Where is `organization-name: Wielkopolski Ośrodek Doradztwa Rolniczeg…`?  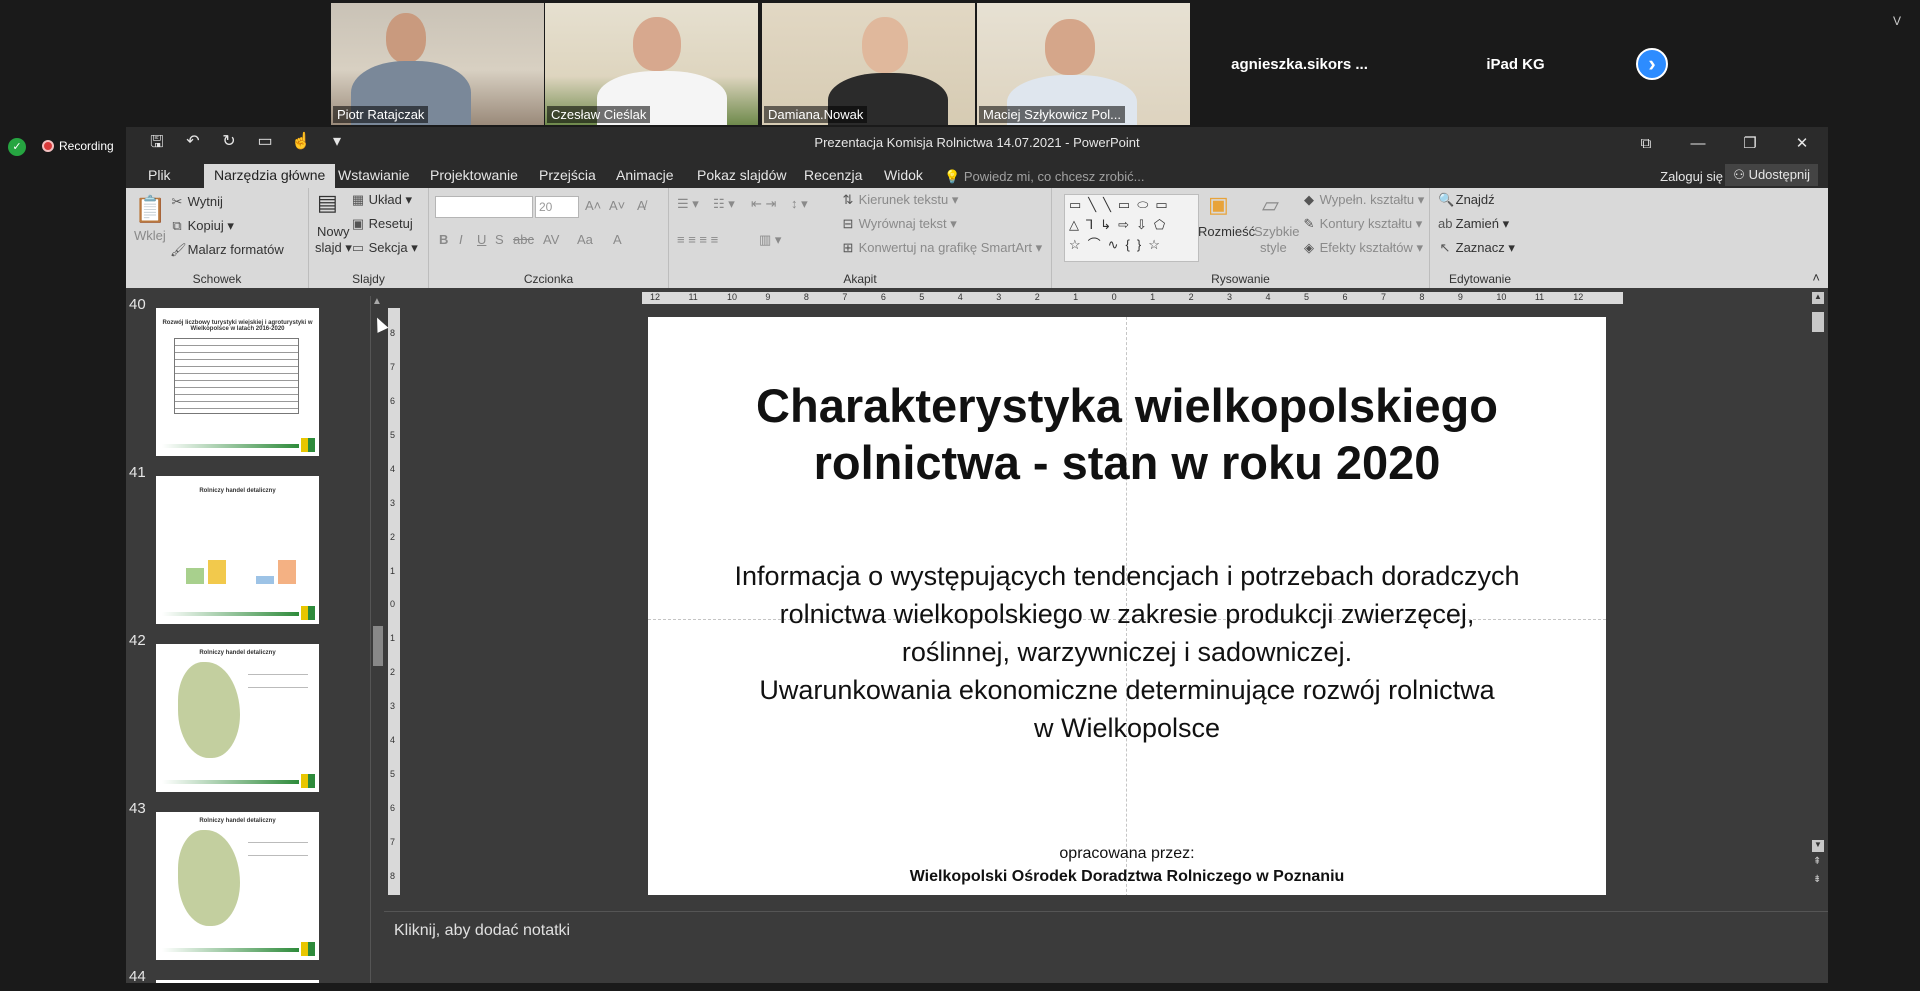
organization-name: Wielkopolski Ośrodek Doradztwa Rolniczeg… is located at coordinates (1127, 877).